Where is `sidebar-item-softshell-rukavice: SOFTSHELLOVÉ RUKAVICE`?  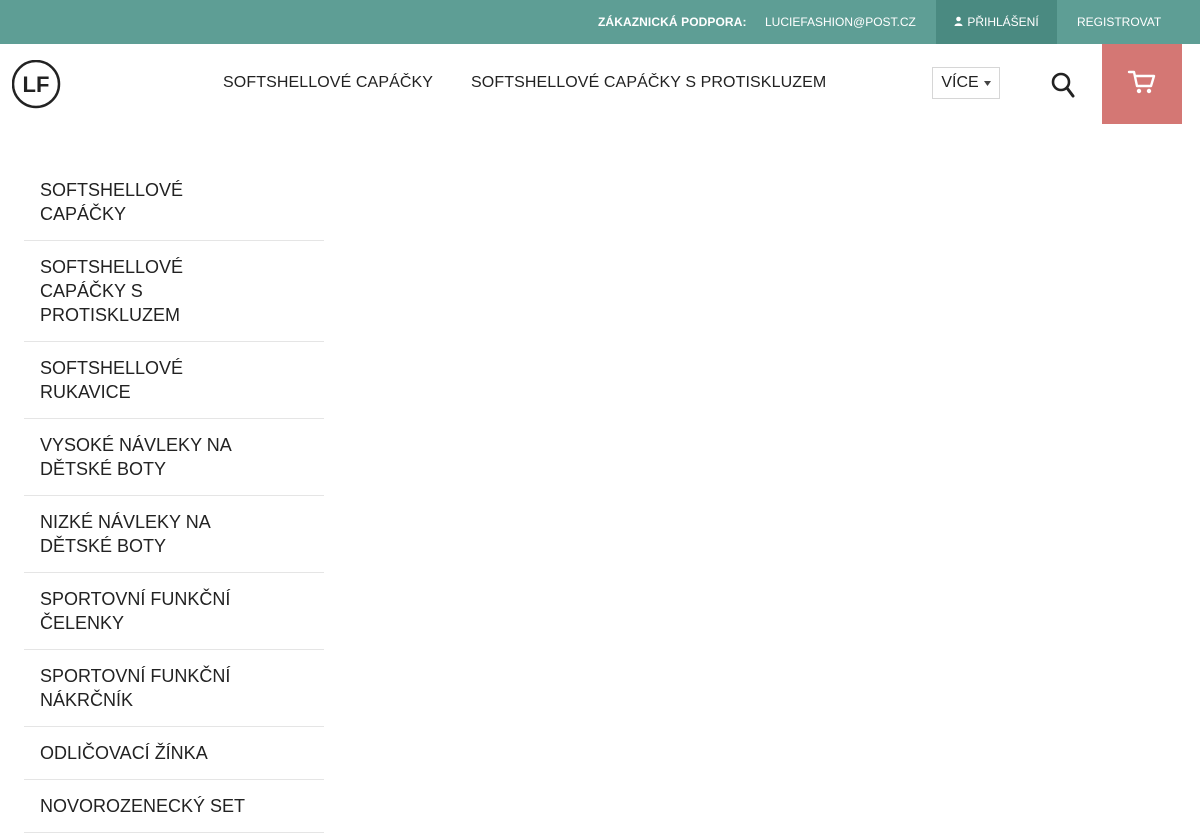 sidebar-item-softshell-rukavice: SOFTSHELLOVÉ RUKAVICE is located at coordinates (174, 380).